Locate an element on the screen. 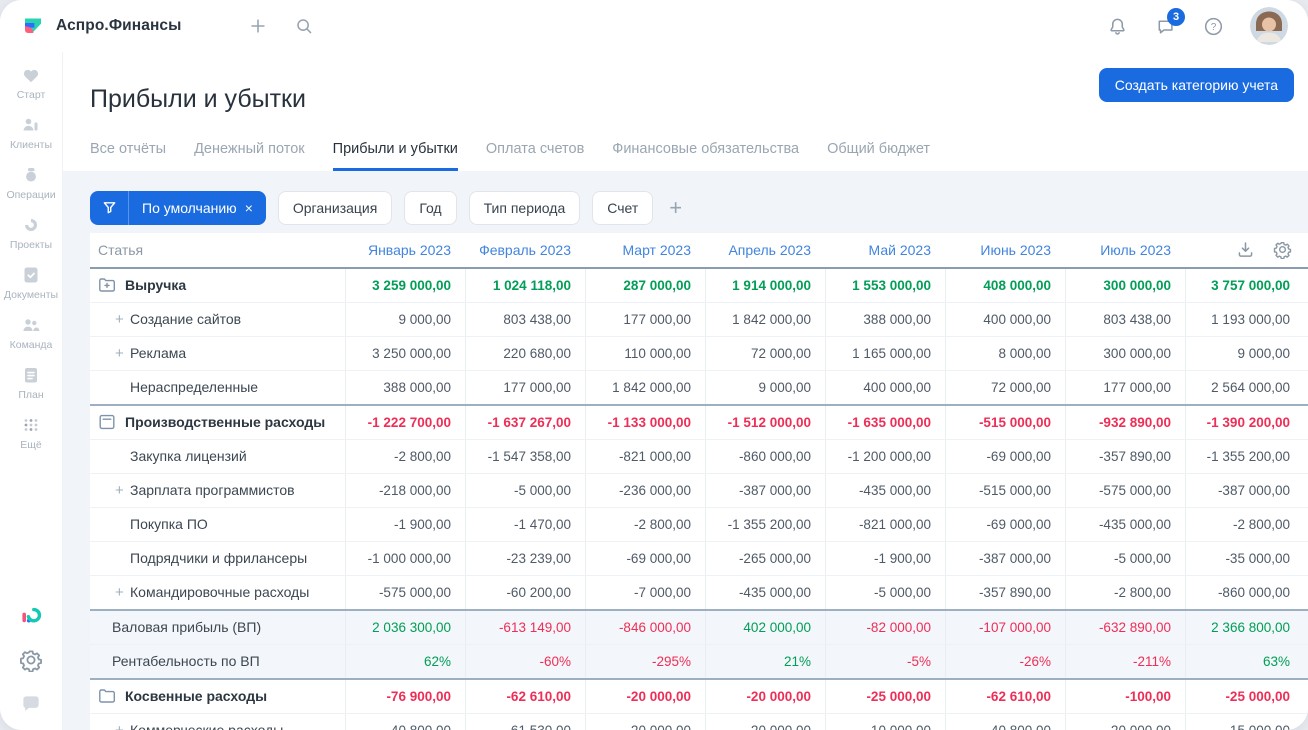 This screenshot has height=730, width=1308. value-cell: 2 564 000,00 is located at coordinates (1246, 387).